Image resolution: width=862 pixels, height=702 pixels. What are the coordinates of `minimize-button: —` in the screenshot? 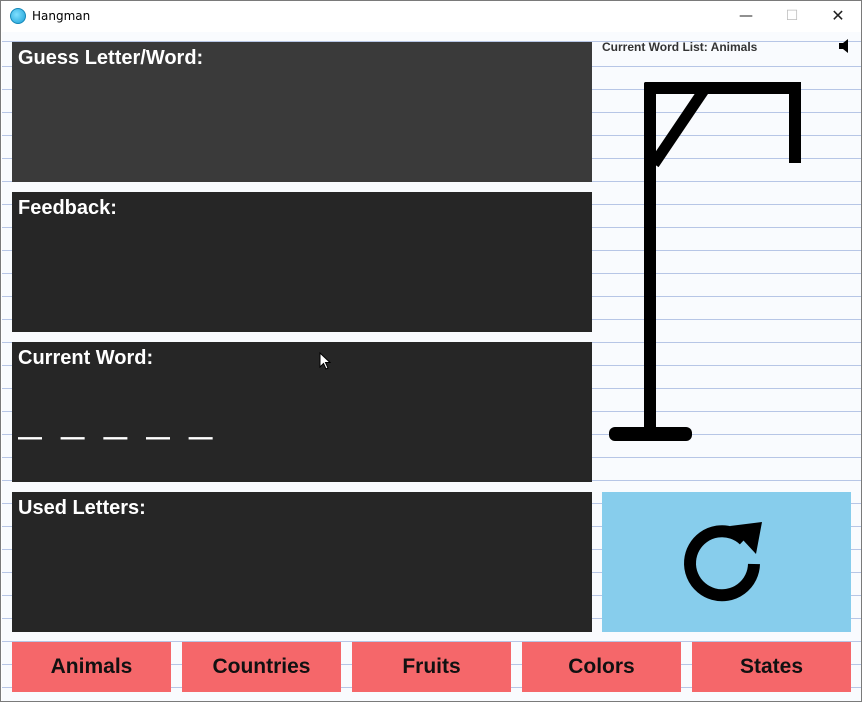 It's located at (746, 16).